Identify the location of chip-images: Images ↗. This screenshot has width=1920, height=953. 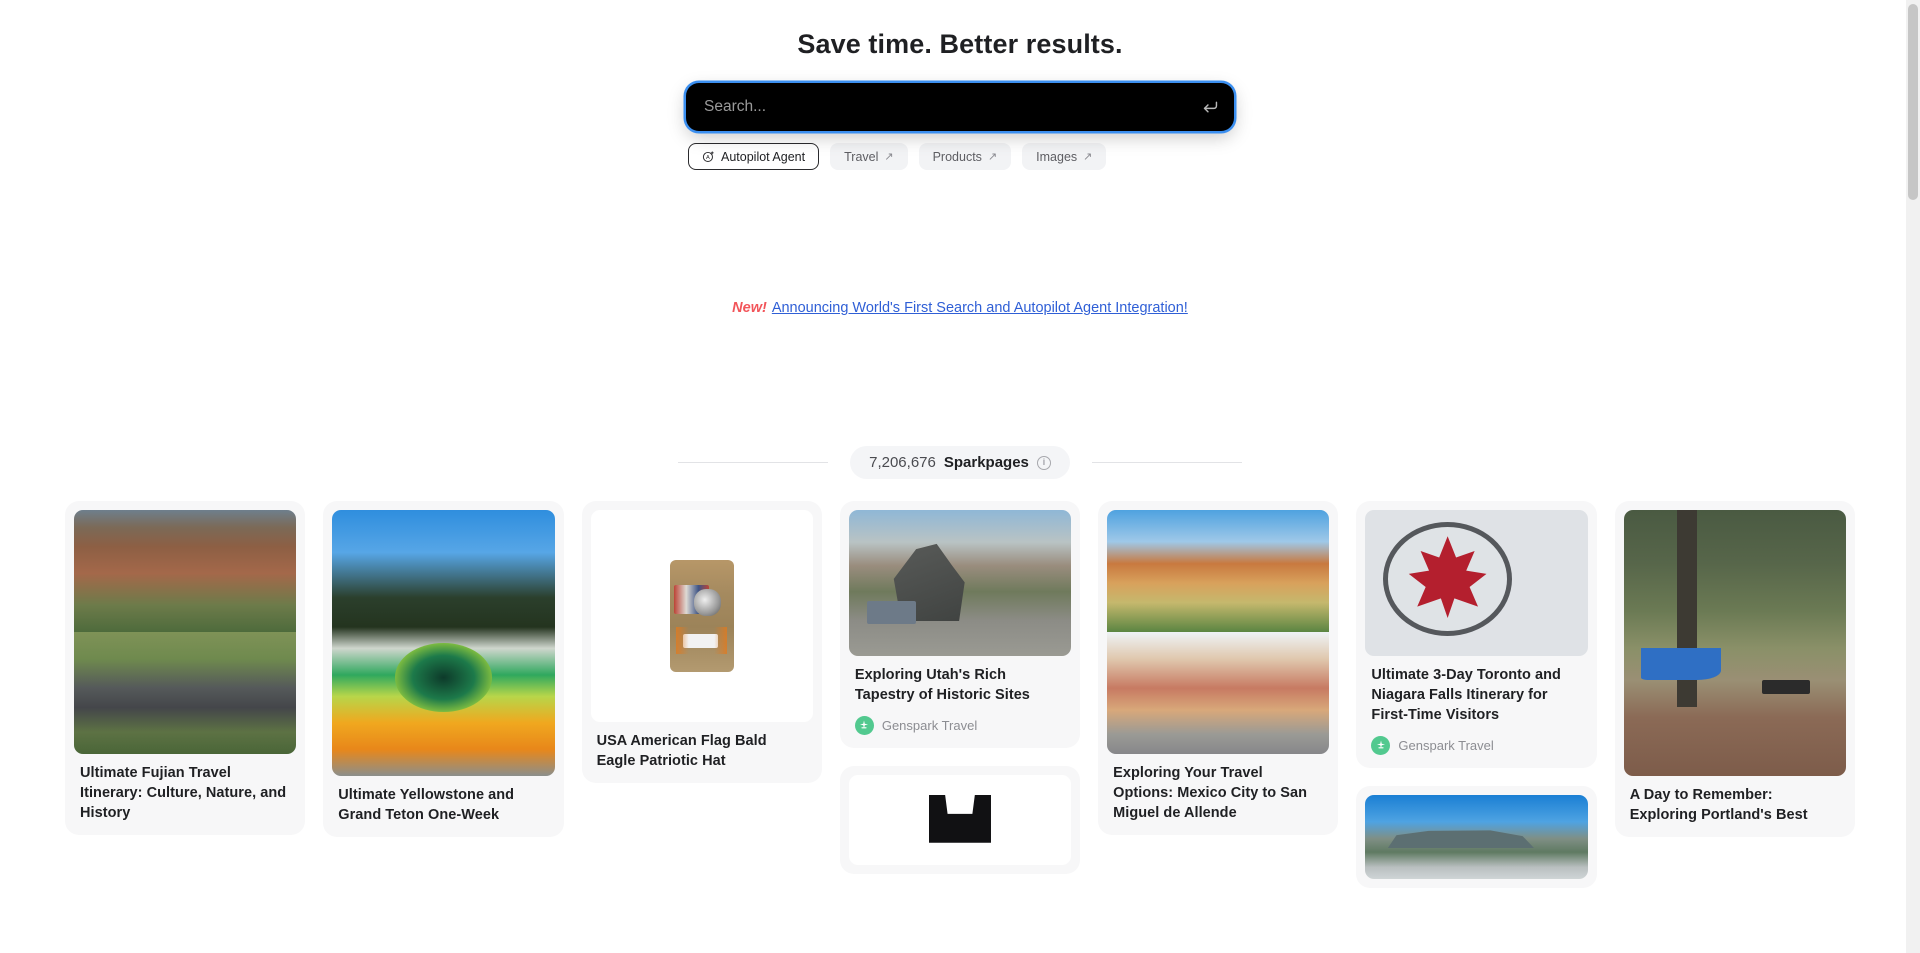
(1064, 156).